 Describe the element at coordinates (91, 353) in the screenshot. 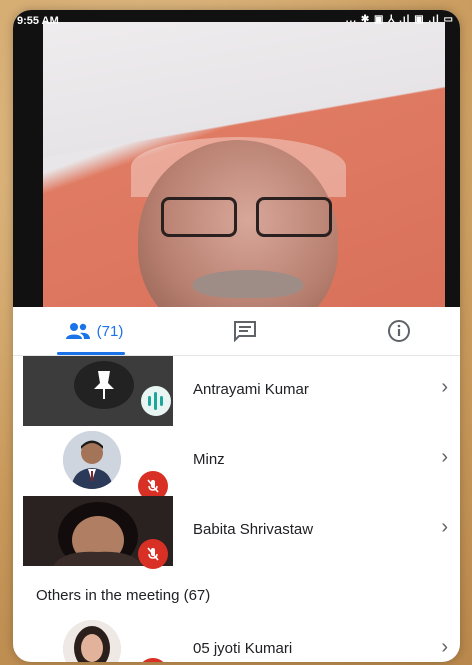

I see `active-tab-indicator` at that location.